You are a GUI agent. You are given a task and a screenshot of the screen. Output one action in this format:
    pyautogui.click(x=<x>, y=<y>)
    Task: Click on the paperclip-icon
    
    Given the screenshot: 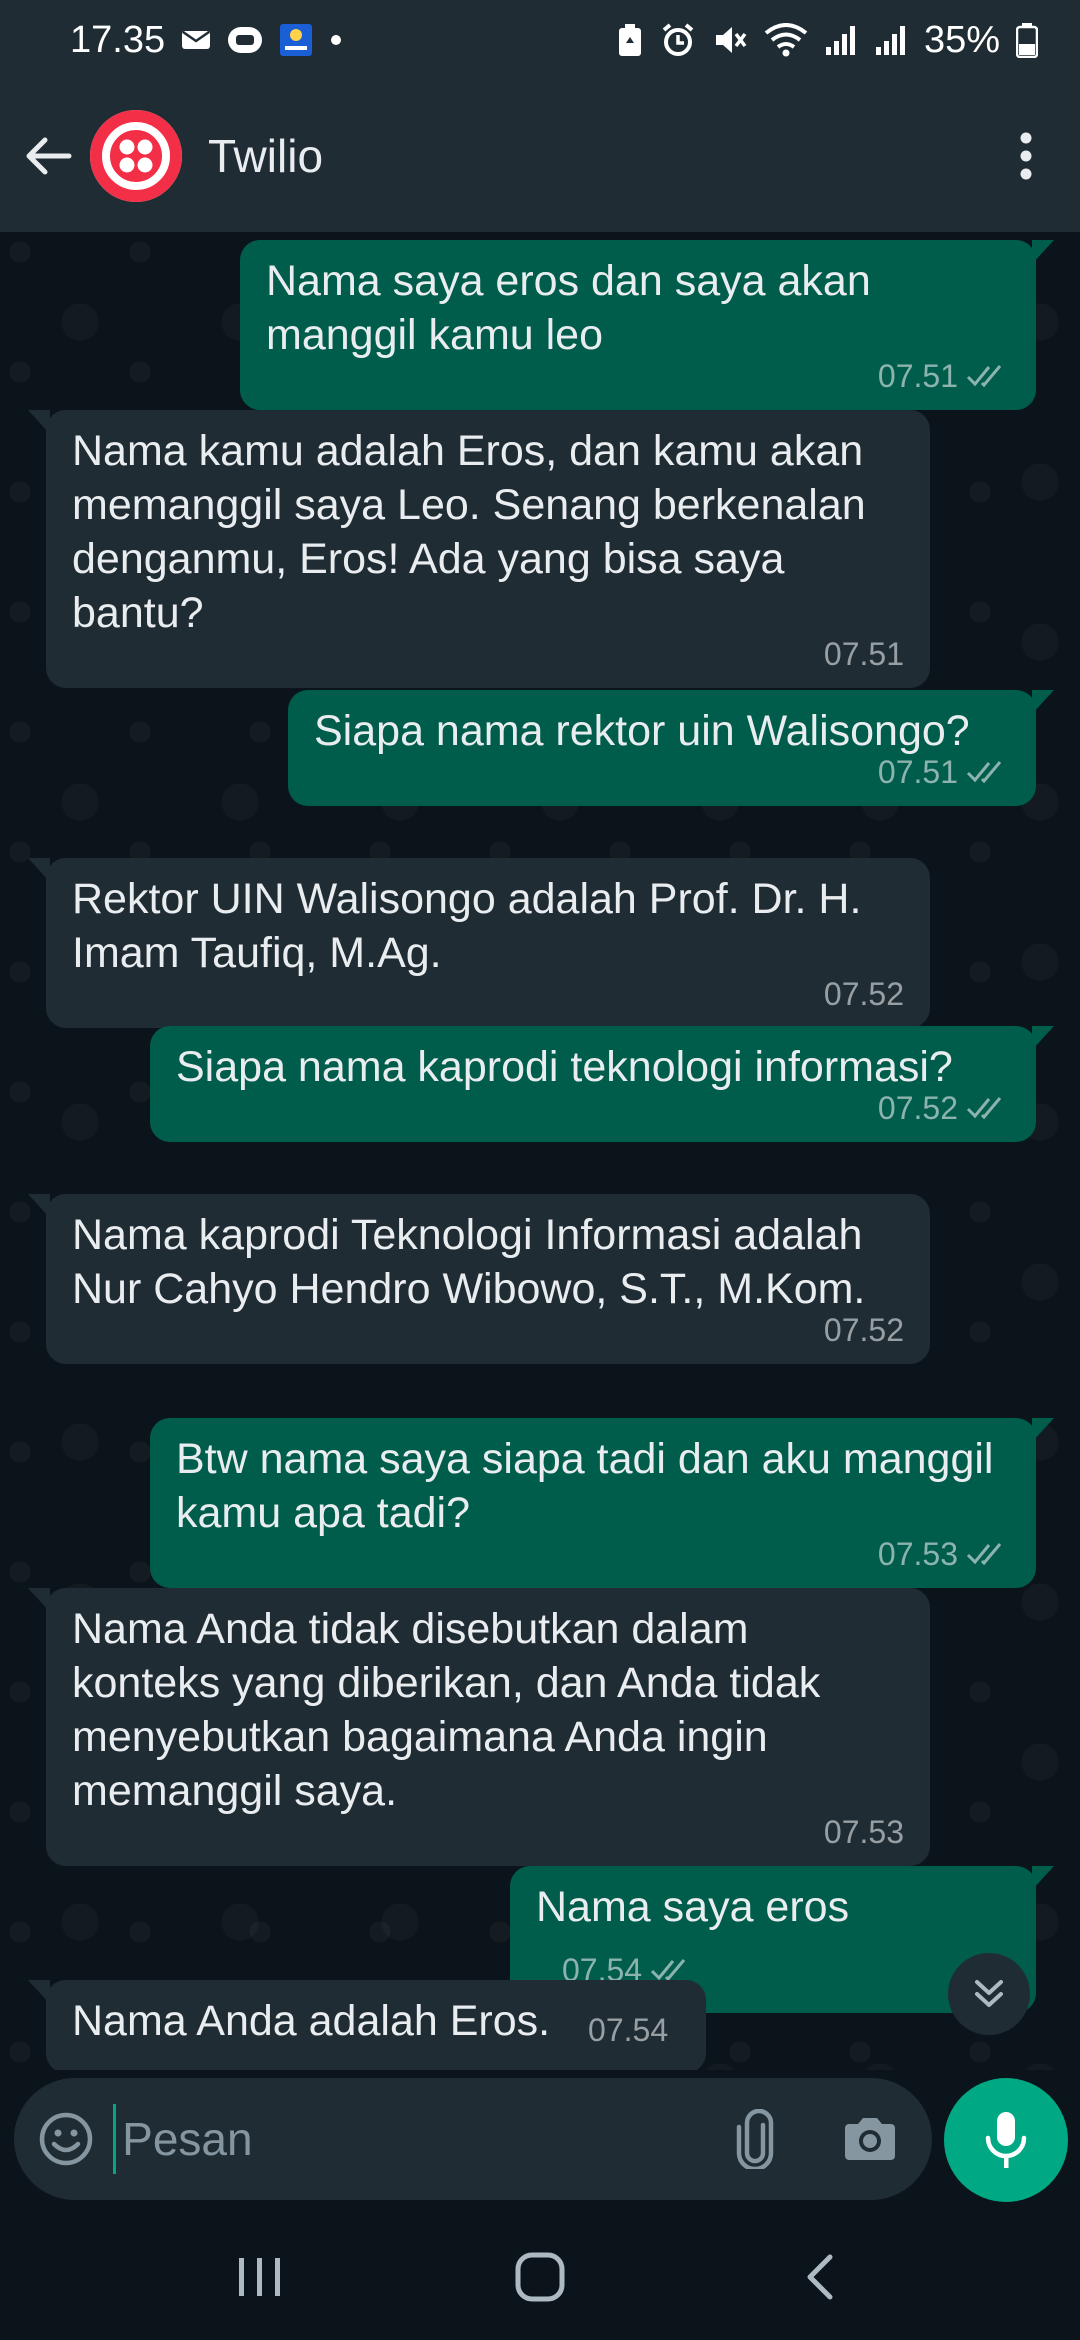 What is the action you would take?
    pyautogui.click(x=754, y=2139)
    